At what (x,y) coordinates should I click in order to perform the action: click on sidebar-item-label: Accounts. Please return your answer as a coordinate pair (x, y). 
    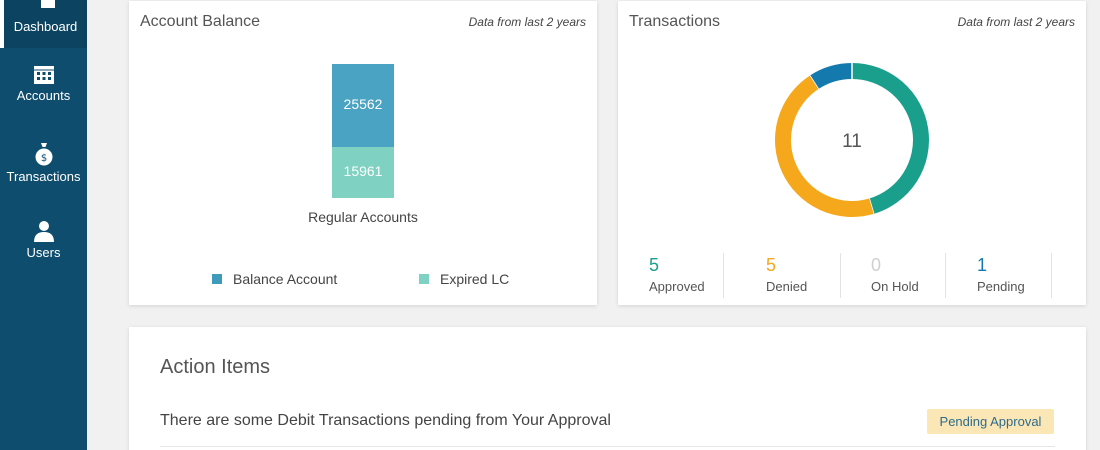
    Looking at the image, I should click on (43, 95).